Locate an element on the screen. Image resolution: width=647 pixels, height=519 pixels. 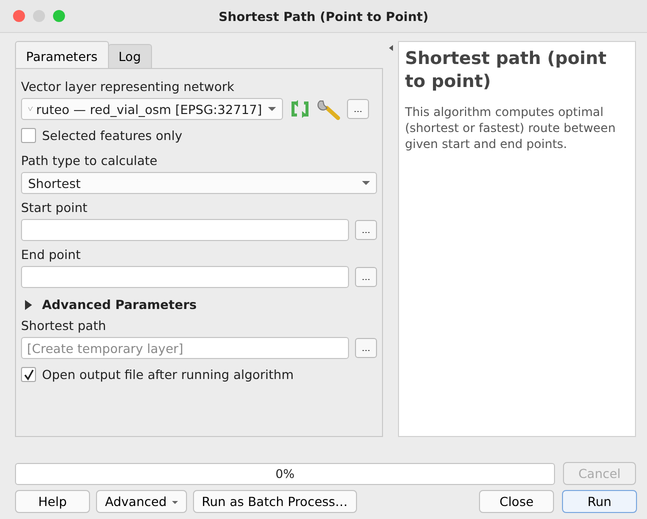
wrench-icon is located at coordinates (329, 109).